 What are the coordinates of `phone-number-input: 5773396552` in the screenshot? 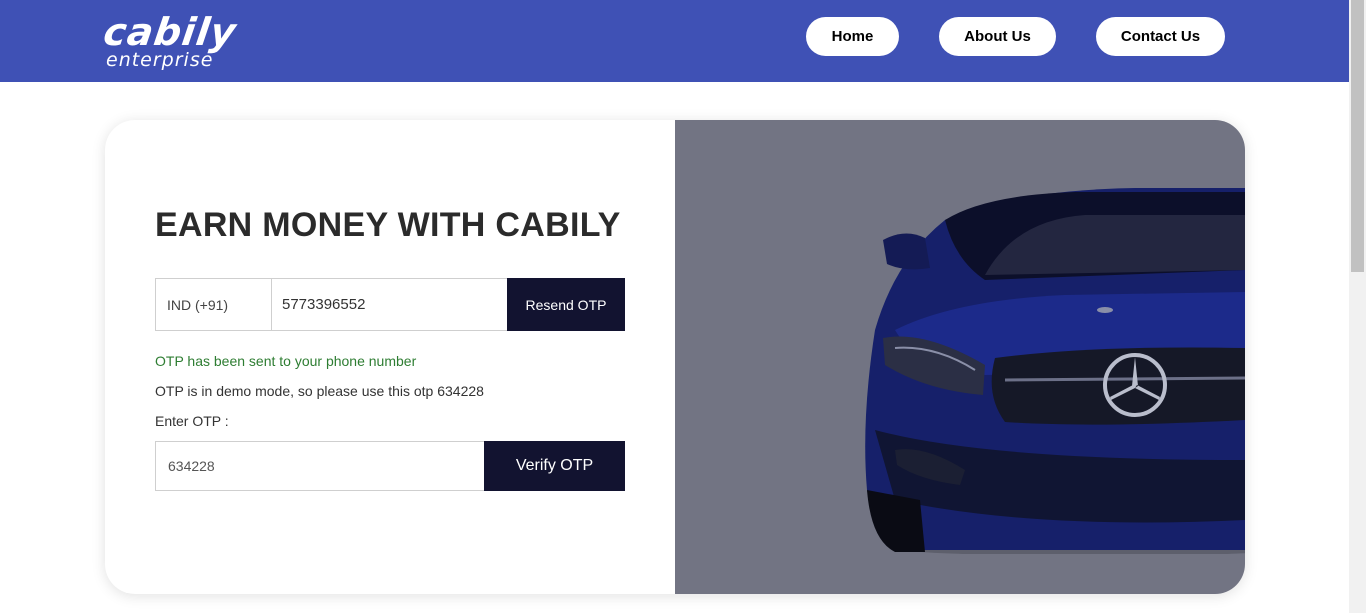 It's located at (389, 304).